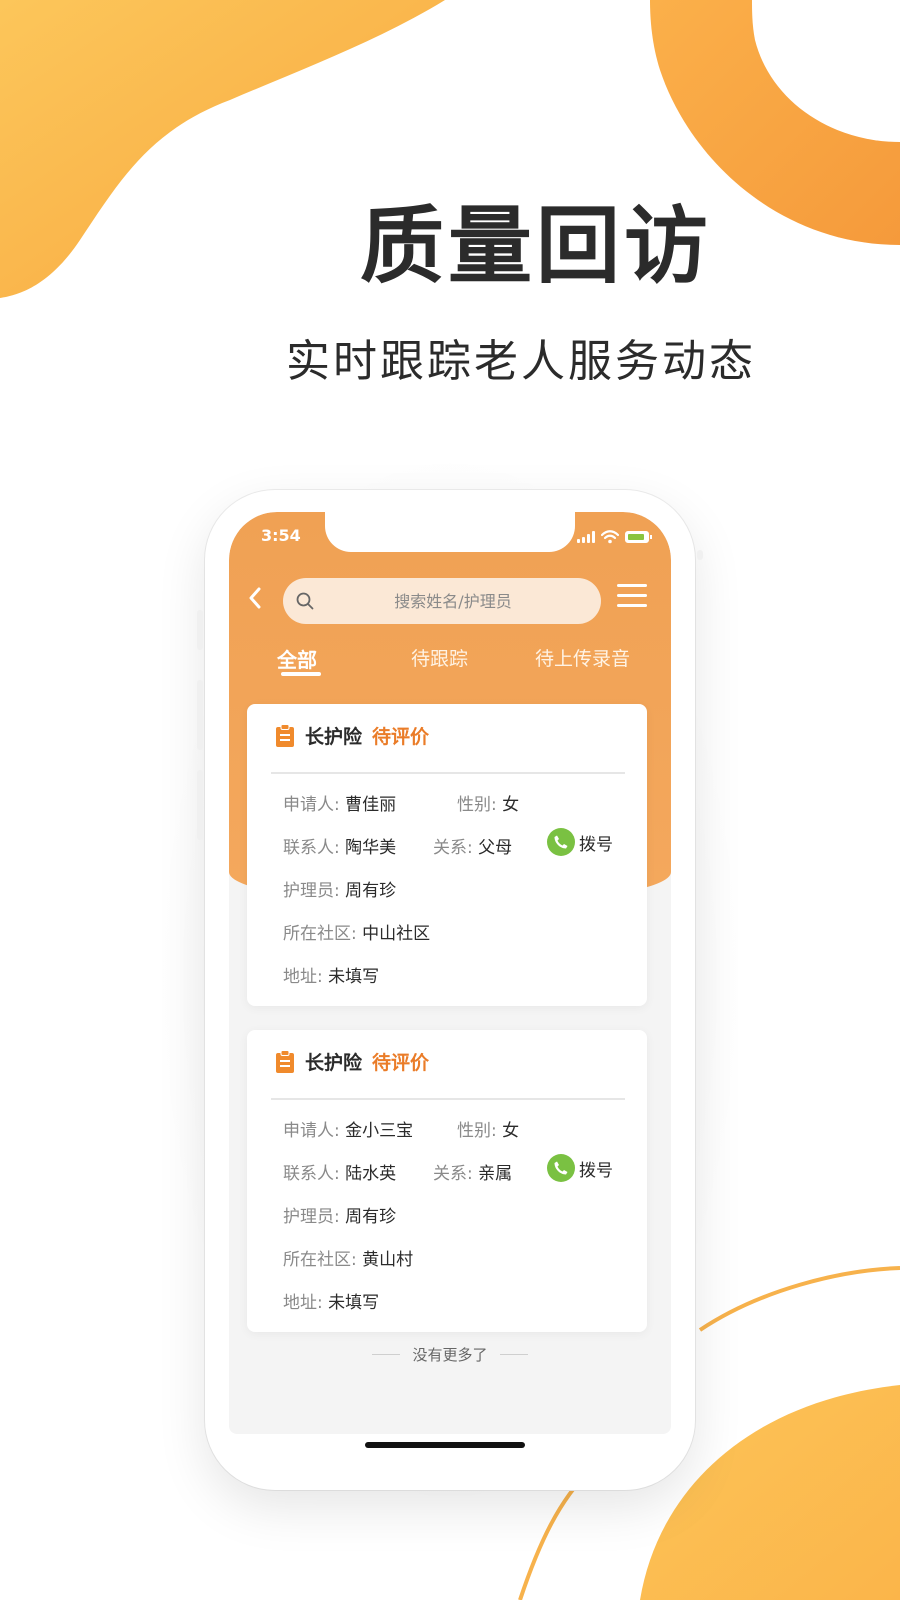 The width and height of the screenshot is (900, 1600). I want to click on relation-value: 父母, so click(495, 848).